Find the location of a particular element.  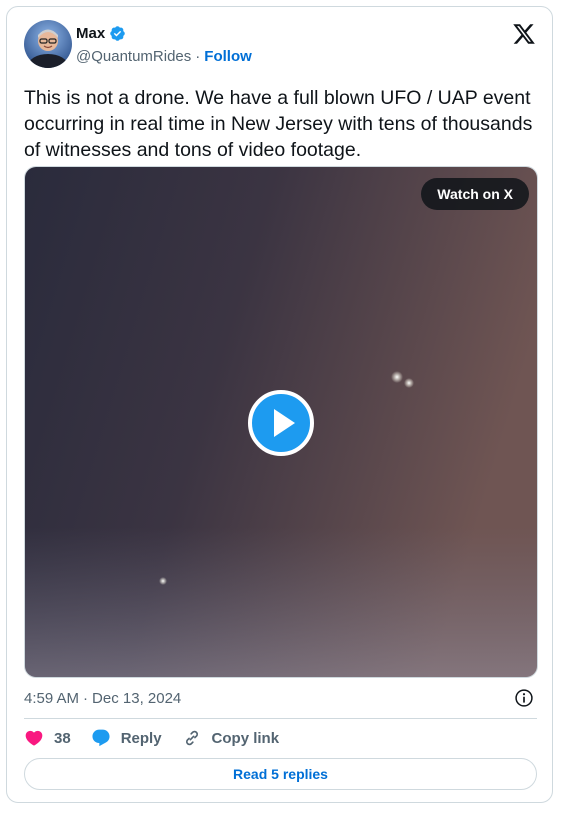

reply-label: Reply is located at coordinates (141, 738).